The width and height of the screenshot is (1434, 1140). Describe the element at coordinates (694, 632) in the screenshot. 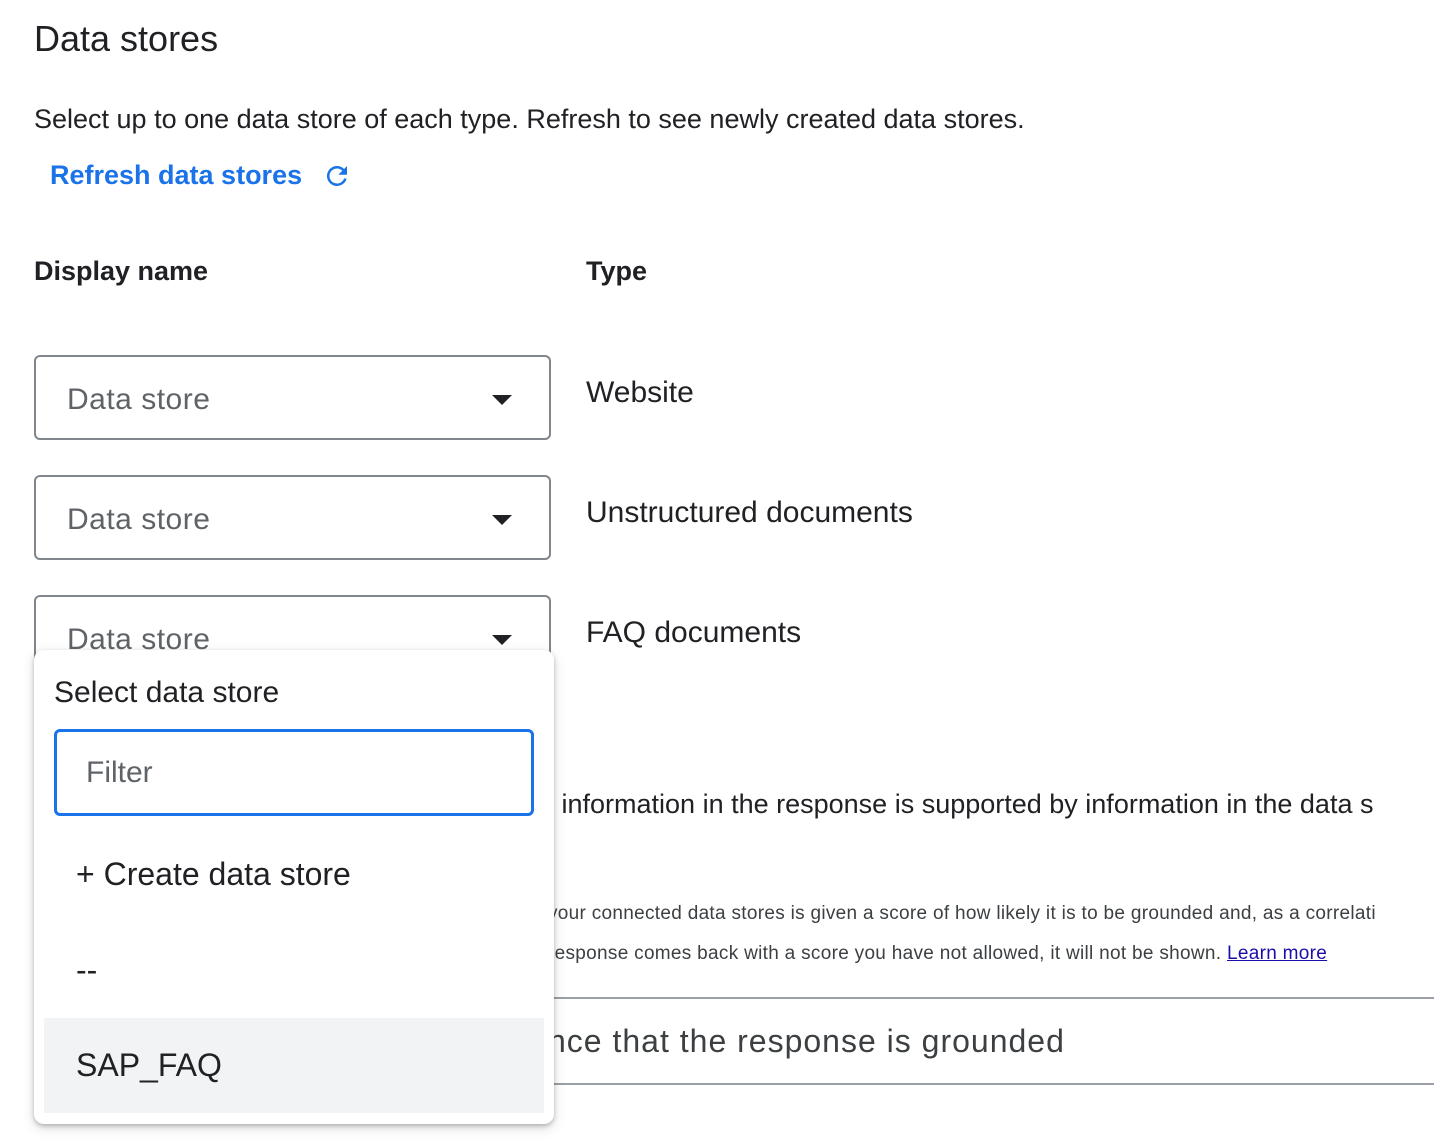

I see `type-faq-documents: FAQ documents` at that location.